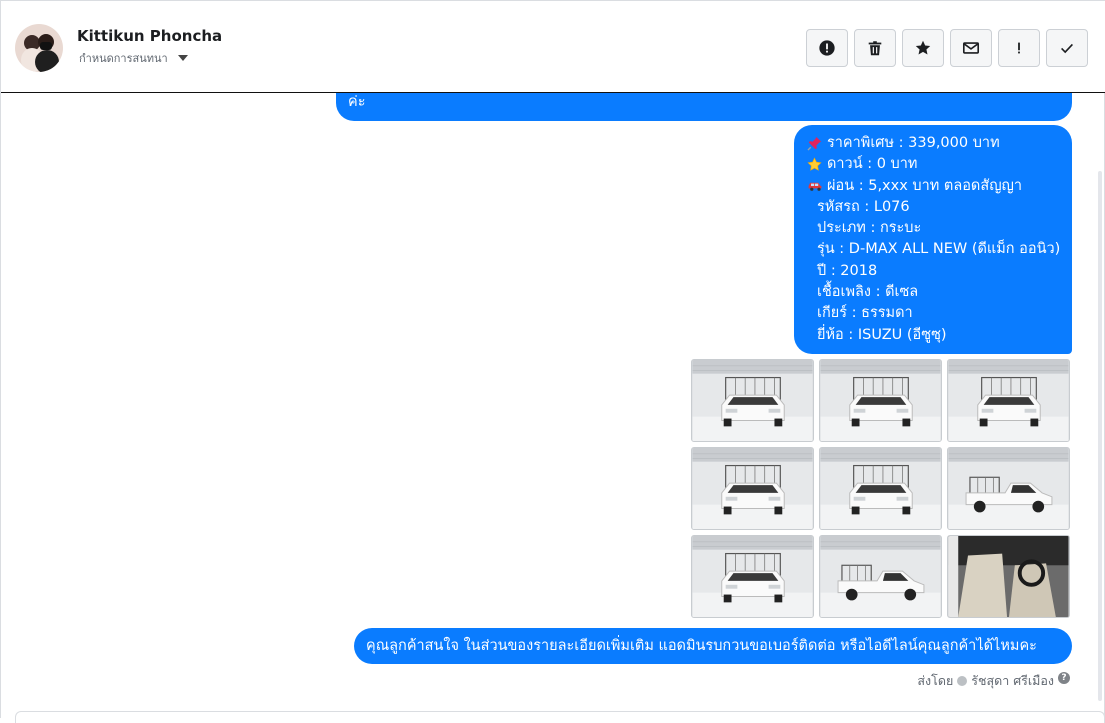 Image resolution: width=1105 pixels, height=723 pixels. I want to click on info-line: ดาวน์ : 0 บาท, so click(933, 164).